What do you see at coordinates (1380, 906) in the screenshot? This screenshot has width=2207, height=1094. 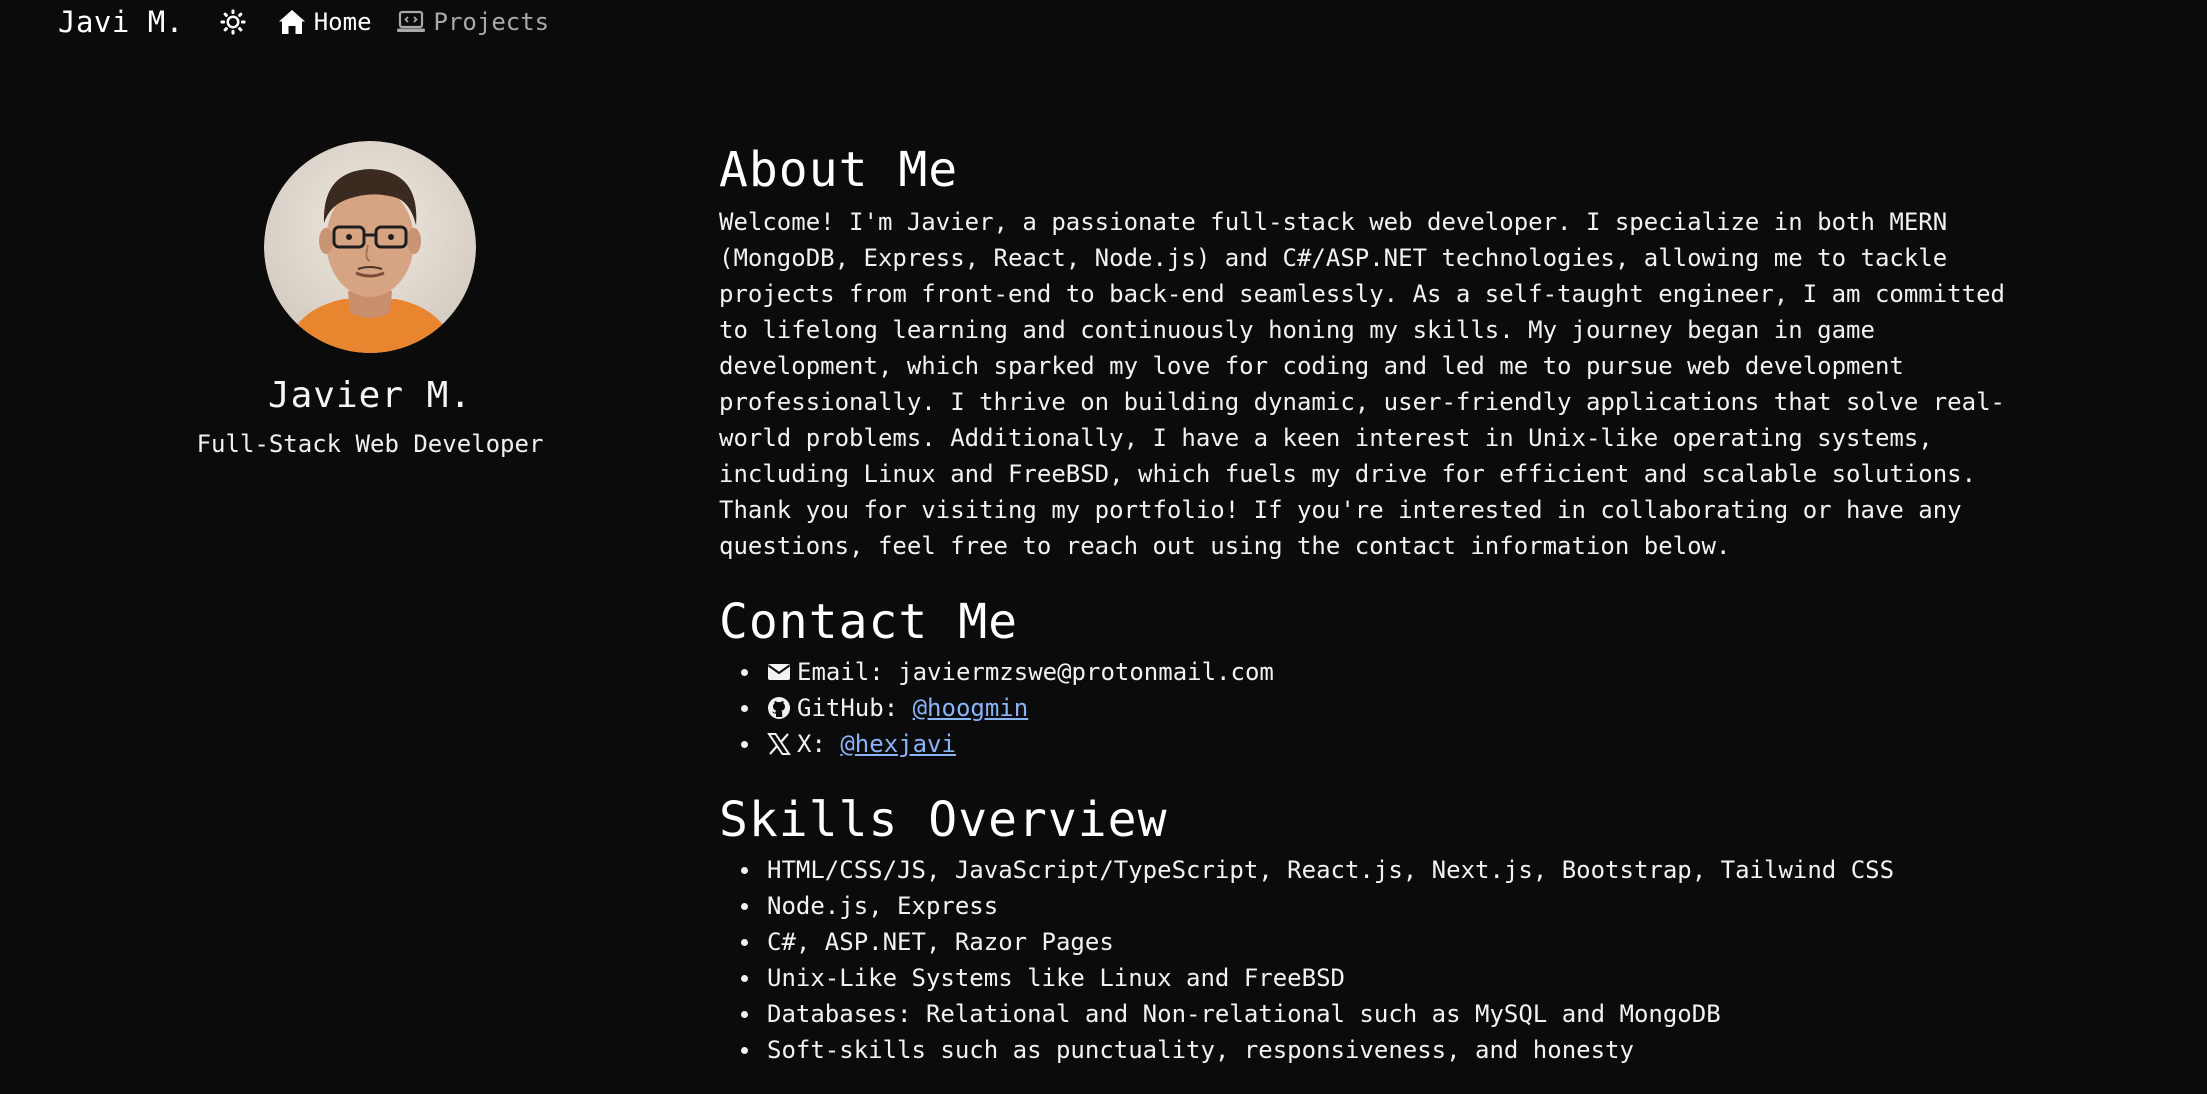 I see `skill-item: Node.js, Express` at bounding box center [1380, 906].